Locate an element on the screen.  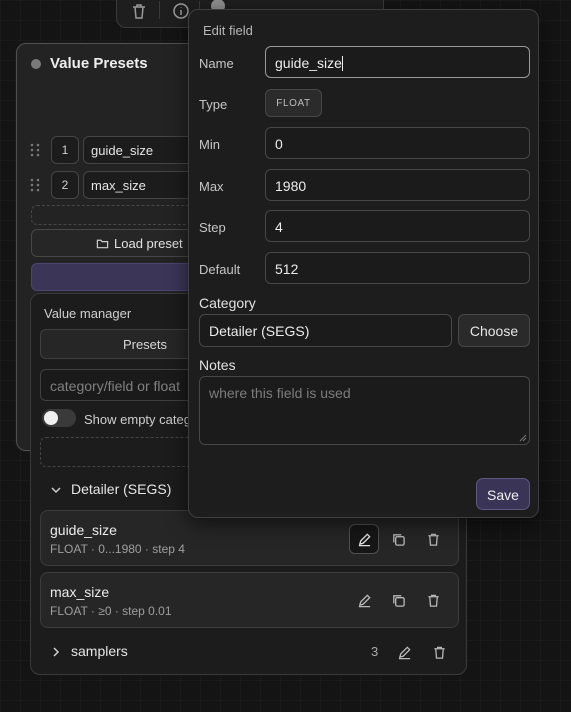
folder-icon is located at coordinates (102, 243).